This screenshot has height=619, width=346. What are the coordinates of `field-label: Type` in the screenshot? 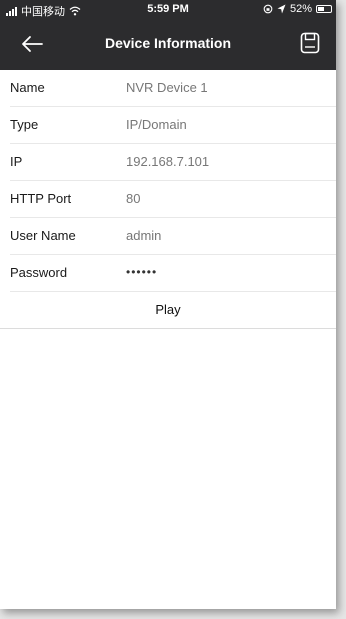 It's located at (24, 124).